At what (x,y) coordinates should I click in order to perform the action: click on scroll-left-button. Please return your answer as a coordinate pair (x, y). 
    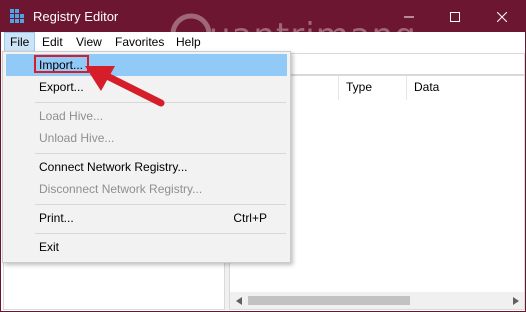
    Looking at the image, I should click on (238, 300).